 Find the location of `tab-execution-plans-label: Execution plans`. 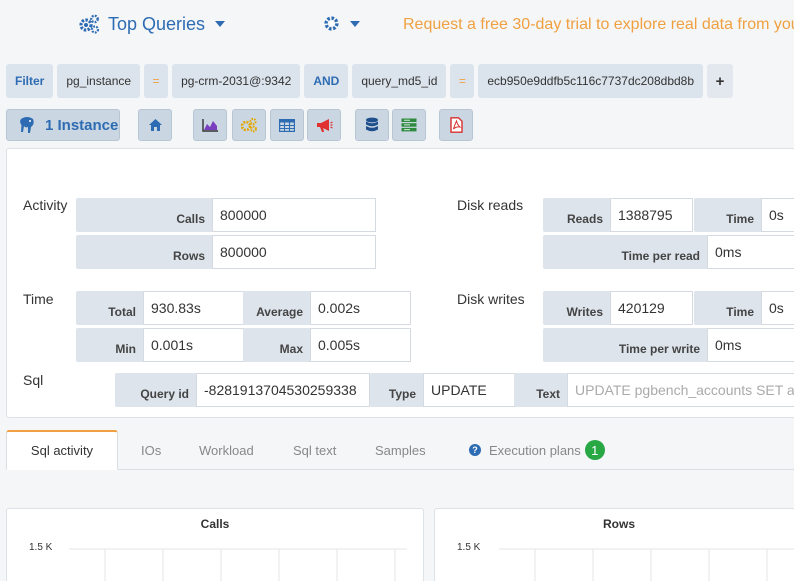

tab-execution-plans-label: Execution plans is located at coordinates (535, 450).